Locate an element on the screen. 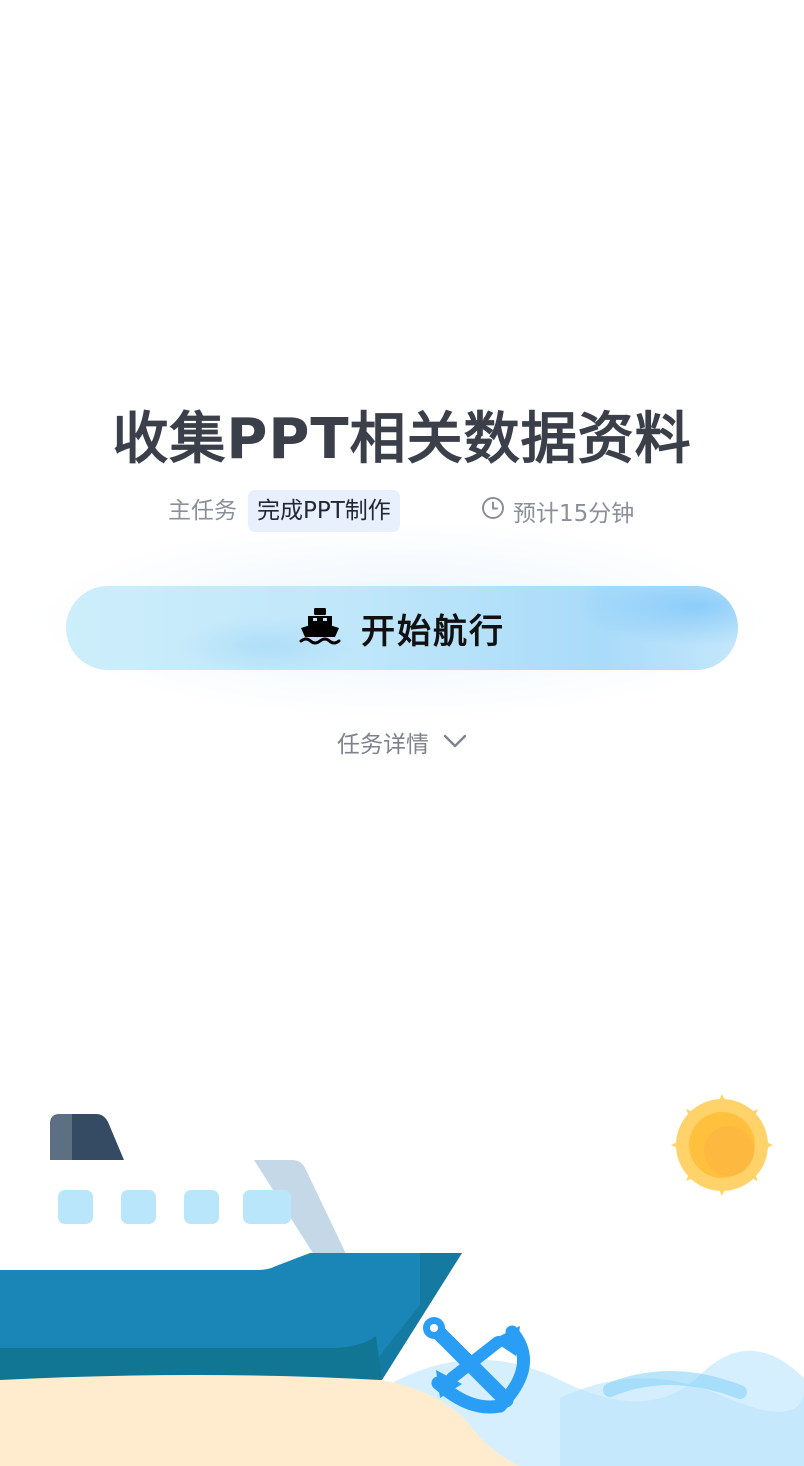  task-details-toggle: 任务详情 is located at coordinates (402, 742).